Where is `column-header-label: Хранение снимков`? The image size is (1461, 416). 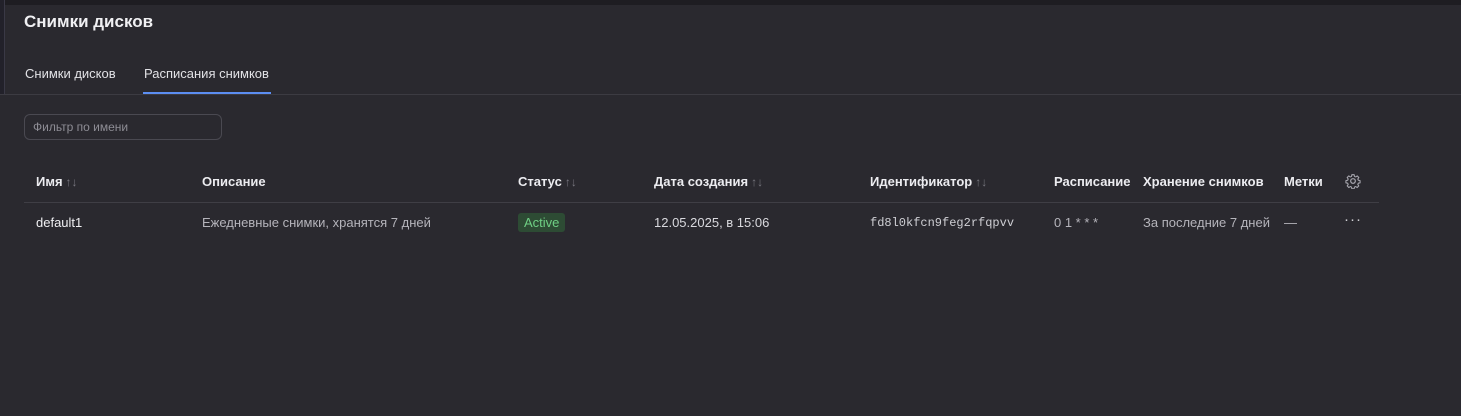
column-header-label: Хранение снимков is located at coordinates (1203, 181).